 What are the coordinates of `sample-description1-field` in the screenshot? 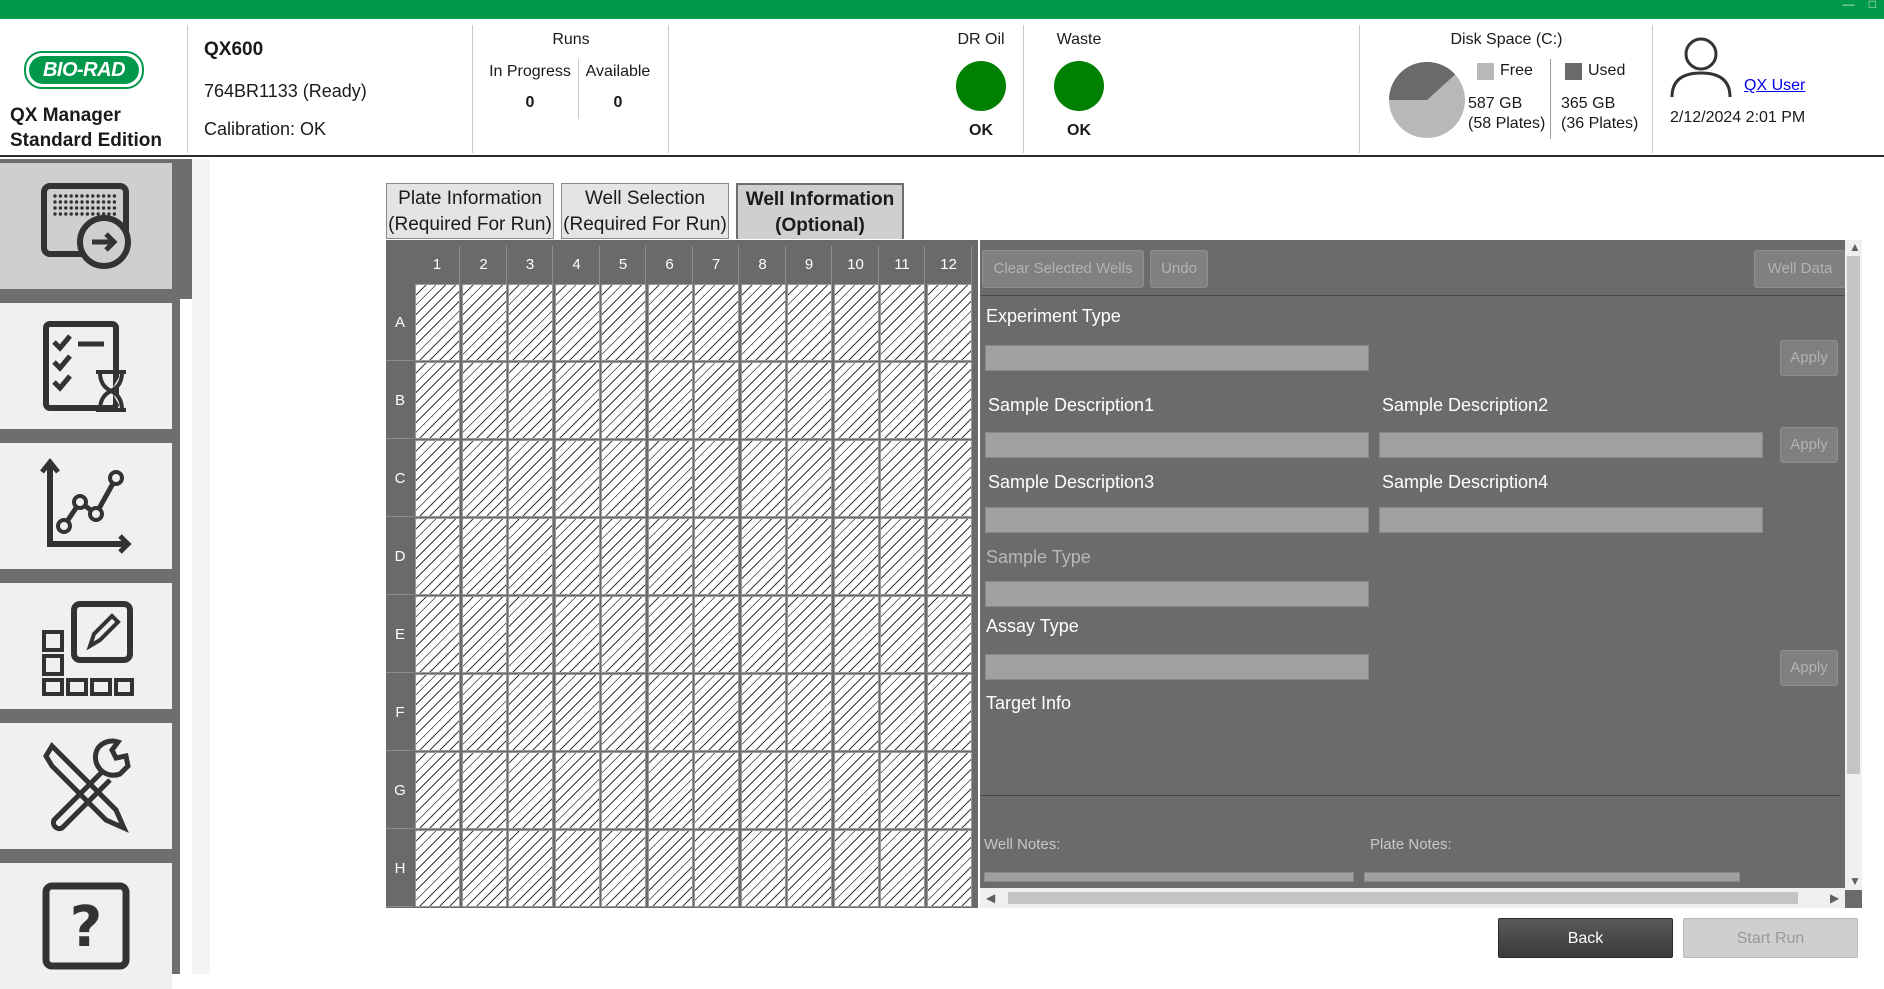 It's located at (1177, 445).